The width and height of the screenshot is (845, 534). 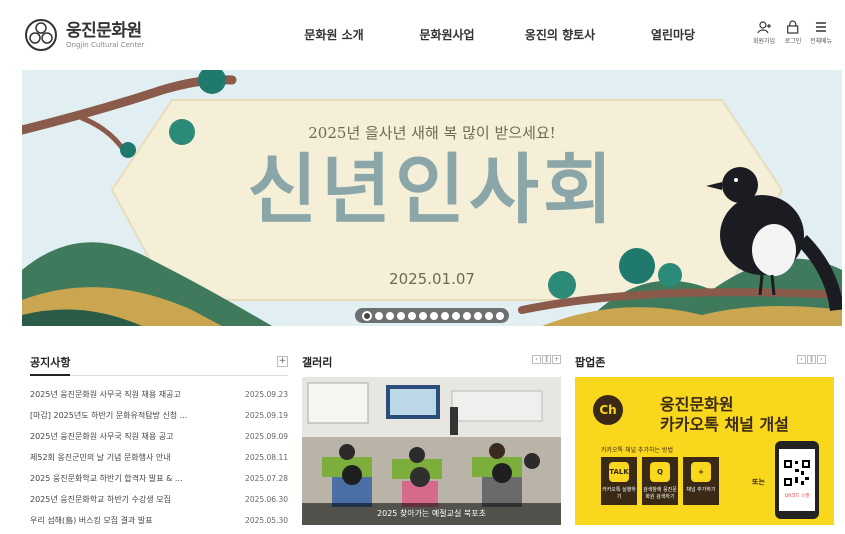 What do you see at coordinates (764, 27) in the screenshot?
I see `user-icon` at bounding box center [764, 27].